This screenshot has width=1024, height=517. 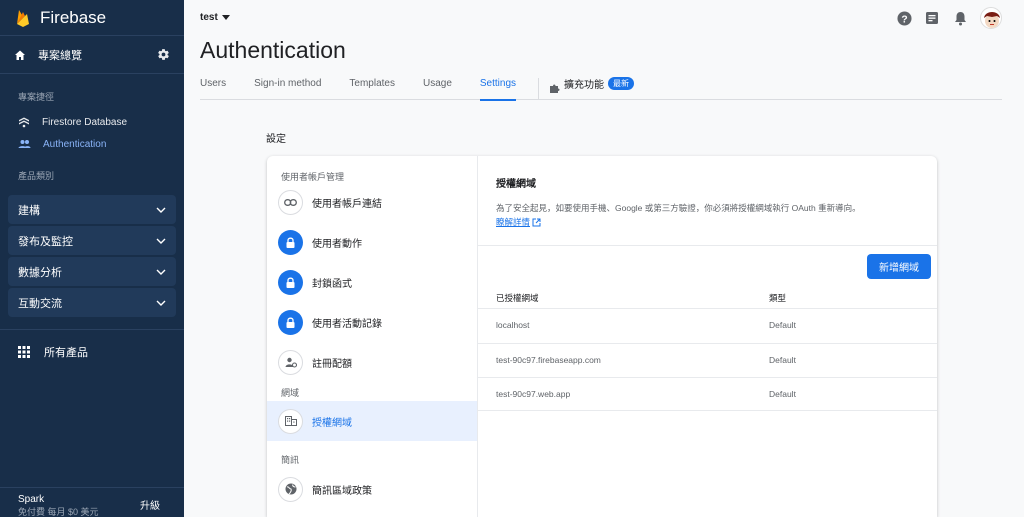 What do you see at coordinates (225, 17) in the screenshot?
I see `caret-down-icon` at bounding box center [225, 17].